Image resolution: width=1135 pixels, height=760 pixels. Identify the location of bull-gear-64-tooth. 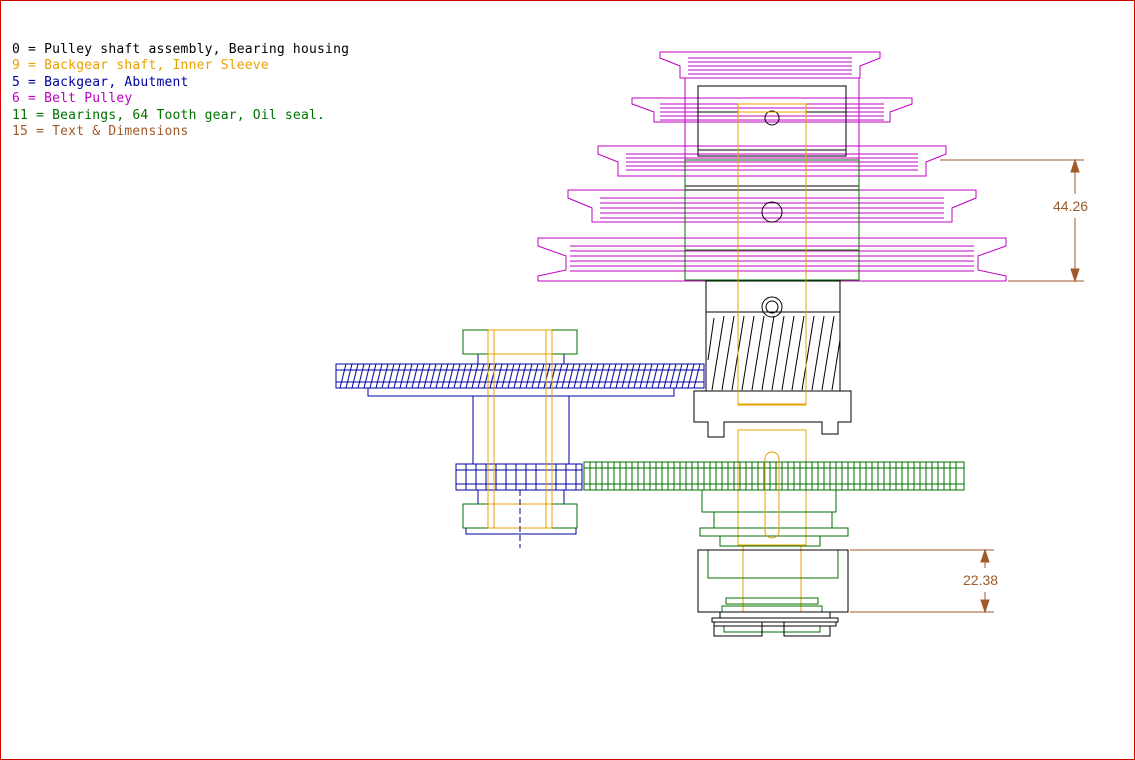
(774, 547).